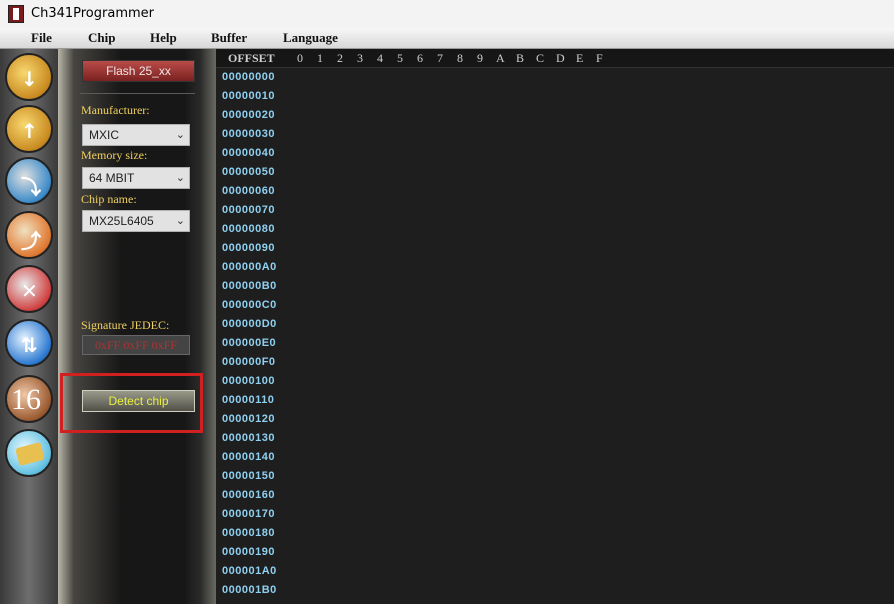  I want to click on verify-chip-icon: ⇅, so click(29, 345).